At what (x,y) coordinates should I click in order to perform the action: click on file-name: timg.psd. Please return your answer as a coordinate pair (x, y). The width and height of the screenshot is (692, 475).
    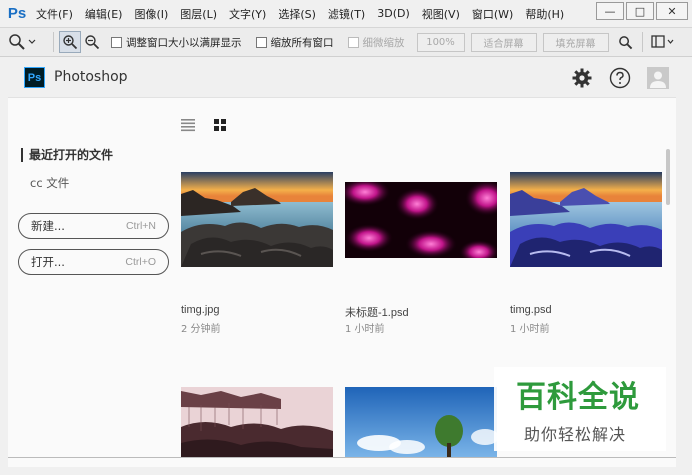
    Looking at the image, I should click on (531, 310).